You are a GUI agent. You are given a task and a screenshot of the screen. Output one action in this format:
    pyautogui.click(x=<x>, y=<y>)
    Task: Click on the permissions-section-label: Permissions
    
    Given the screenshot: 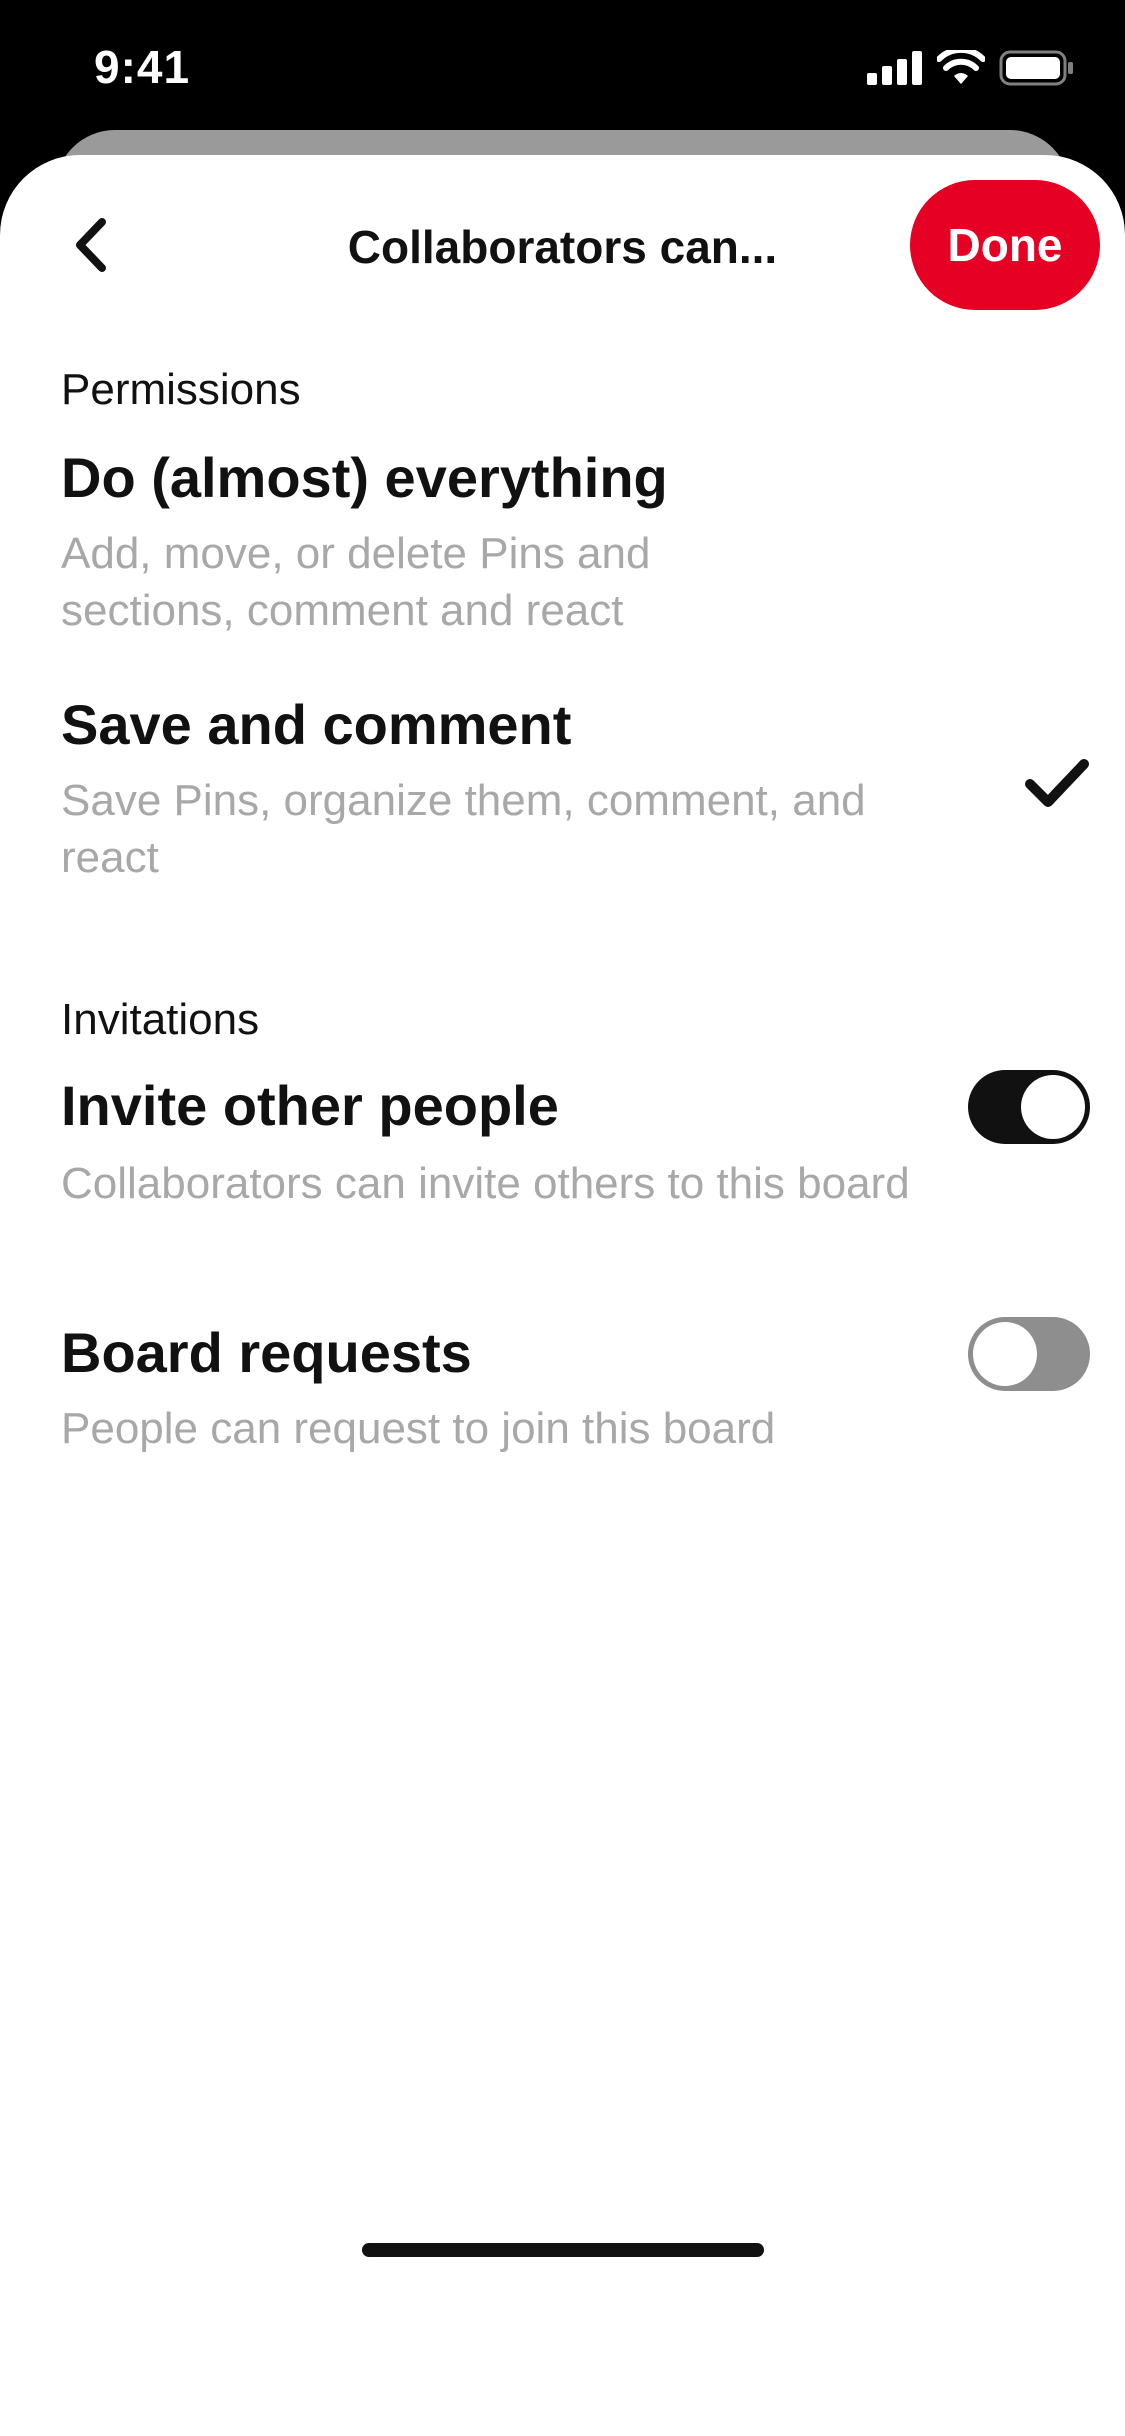 What is the action you would take?
    pyautogui.click(x=181, y=389)
    